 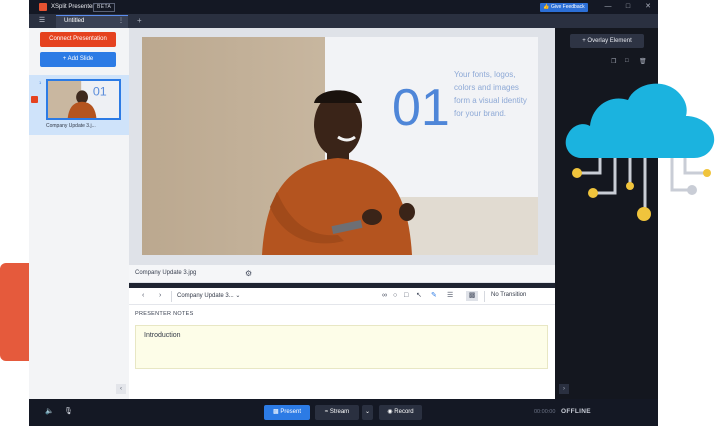 What do you see at coordinates (121, 20) in the screenshot?
I see `kebab-icon: ⋮` at bounding box center [121, 20].